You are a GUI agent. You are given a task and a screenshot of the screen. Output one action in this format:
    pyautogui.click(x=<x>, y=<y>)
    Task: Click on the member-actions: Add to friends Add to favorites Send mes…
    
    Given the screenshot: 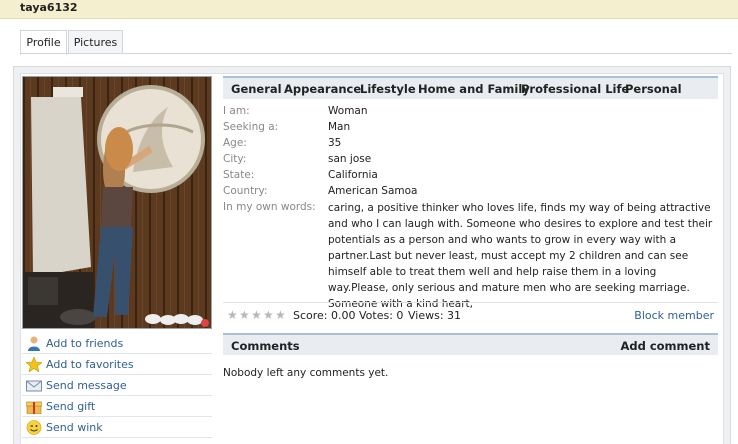 What is the action you would take?
    pyautogui.click(x=117, y=385)
    